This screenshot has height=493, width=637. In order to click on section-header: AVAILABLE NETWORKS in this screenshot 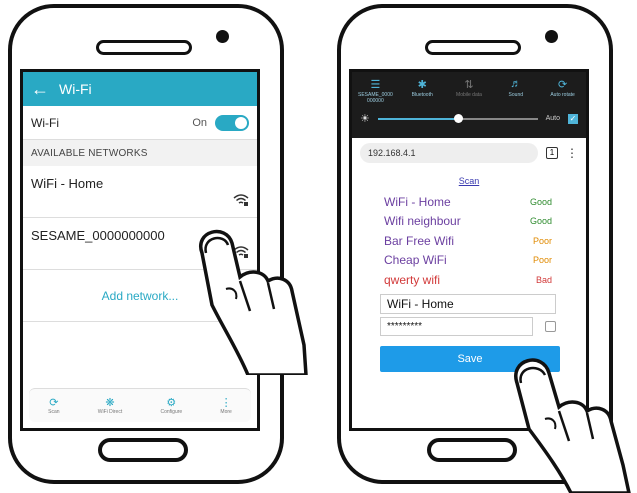, I will do `click(140, 153)`.